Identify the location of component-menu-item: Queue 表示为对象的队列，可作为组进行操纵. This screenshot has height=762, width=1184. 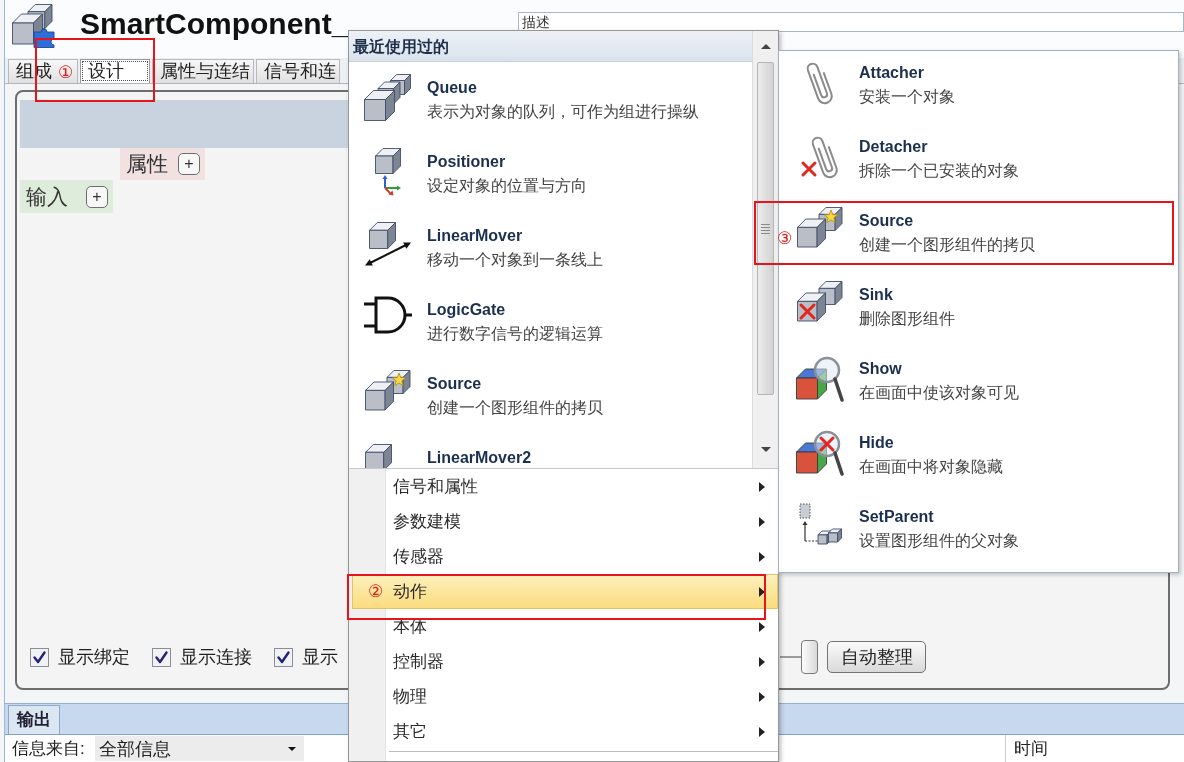
(550, 99).